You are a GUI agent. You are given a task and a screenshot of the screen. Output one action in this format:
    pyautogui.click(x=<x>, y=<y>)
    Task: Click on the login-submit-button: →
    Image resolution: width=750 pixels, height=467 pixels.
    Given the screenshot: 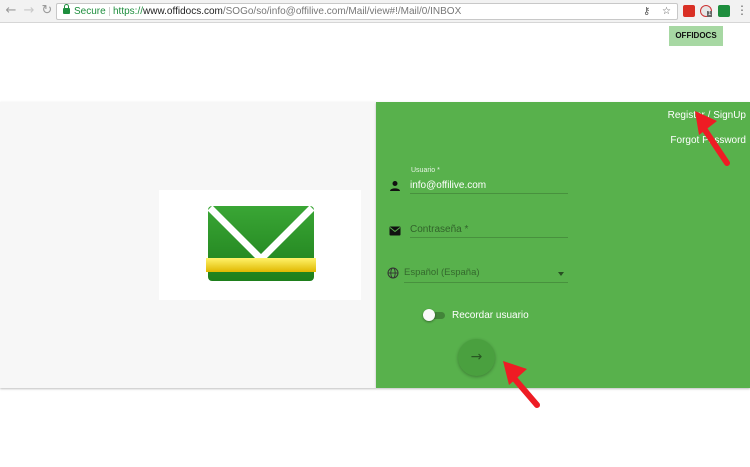 What is the action you would take?
    pyautogui.click(x=476, y=357)
    